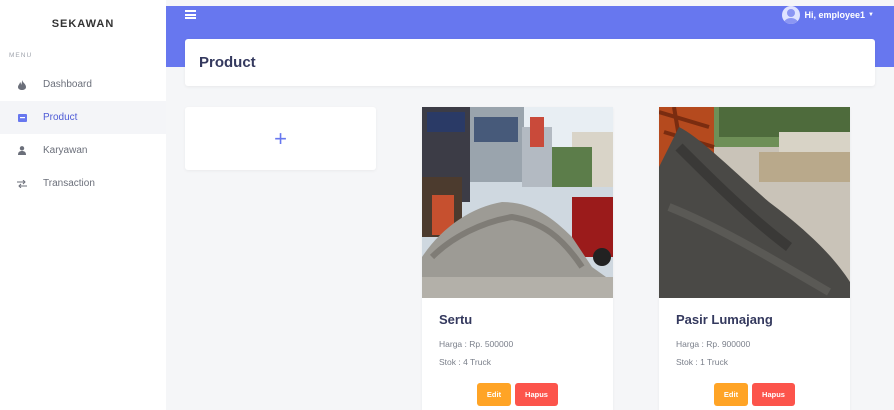 The width and height of the screenshot is (894, 410). I want to click on menu-label: MENU, so click(21, 55).